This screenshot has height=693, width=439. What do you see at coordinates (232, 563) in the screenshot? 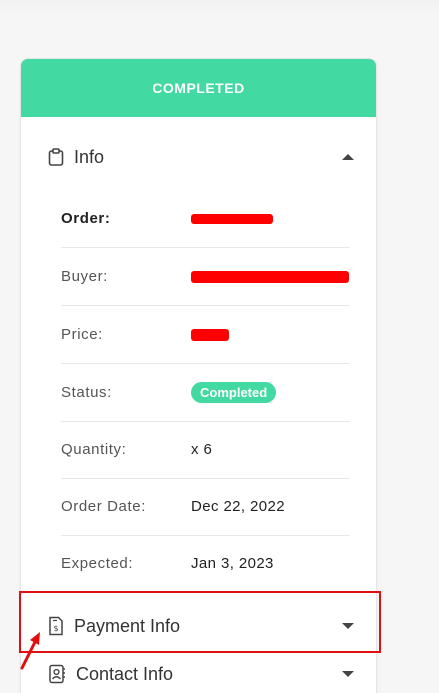
I see `expected-value: Jan 3, 2023` at bounding box center [232, 563].